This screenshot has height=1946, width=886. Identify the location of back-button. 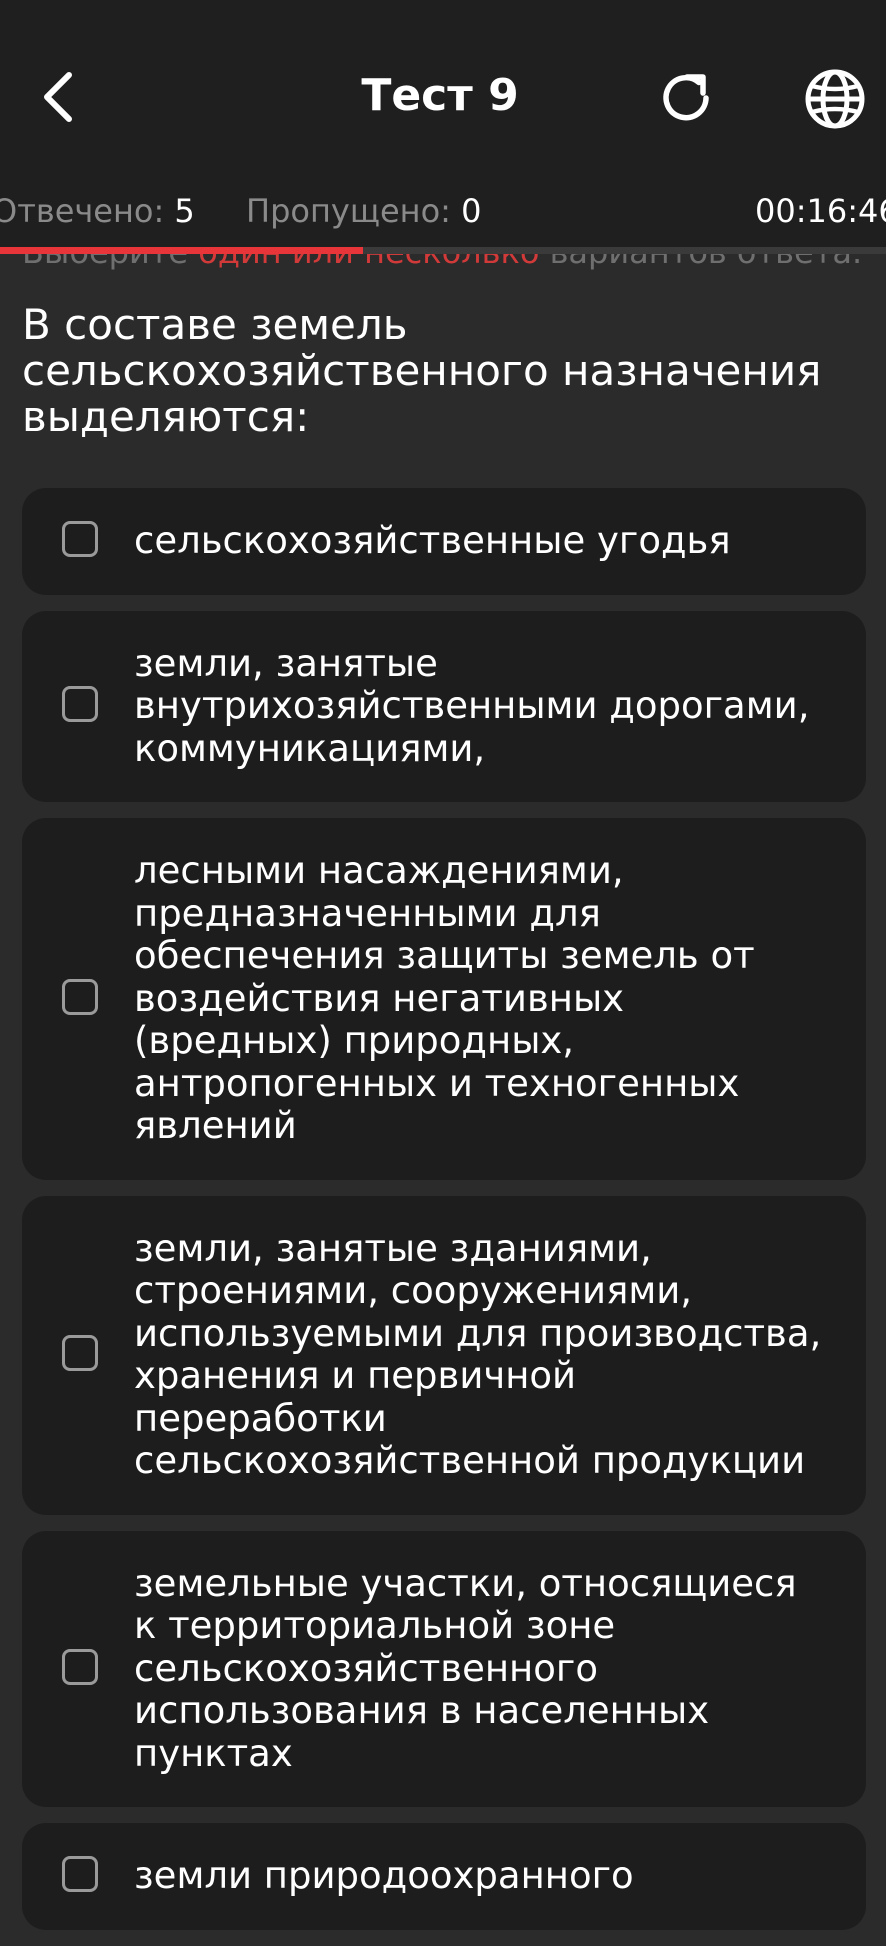
(57, 97).